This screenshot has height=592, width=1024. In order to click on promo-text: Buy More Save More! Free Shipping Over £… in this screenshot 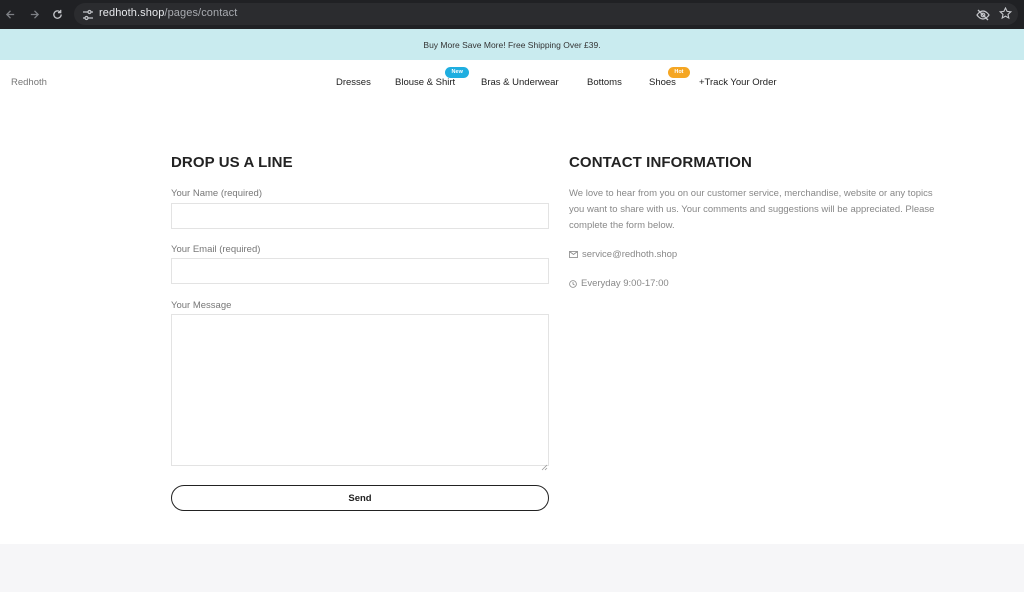, I will do `click(512, 44)`.